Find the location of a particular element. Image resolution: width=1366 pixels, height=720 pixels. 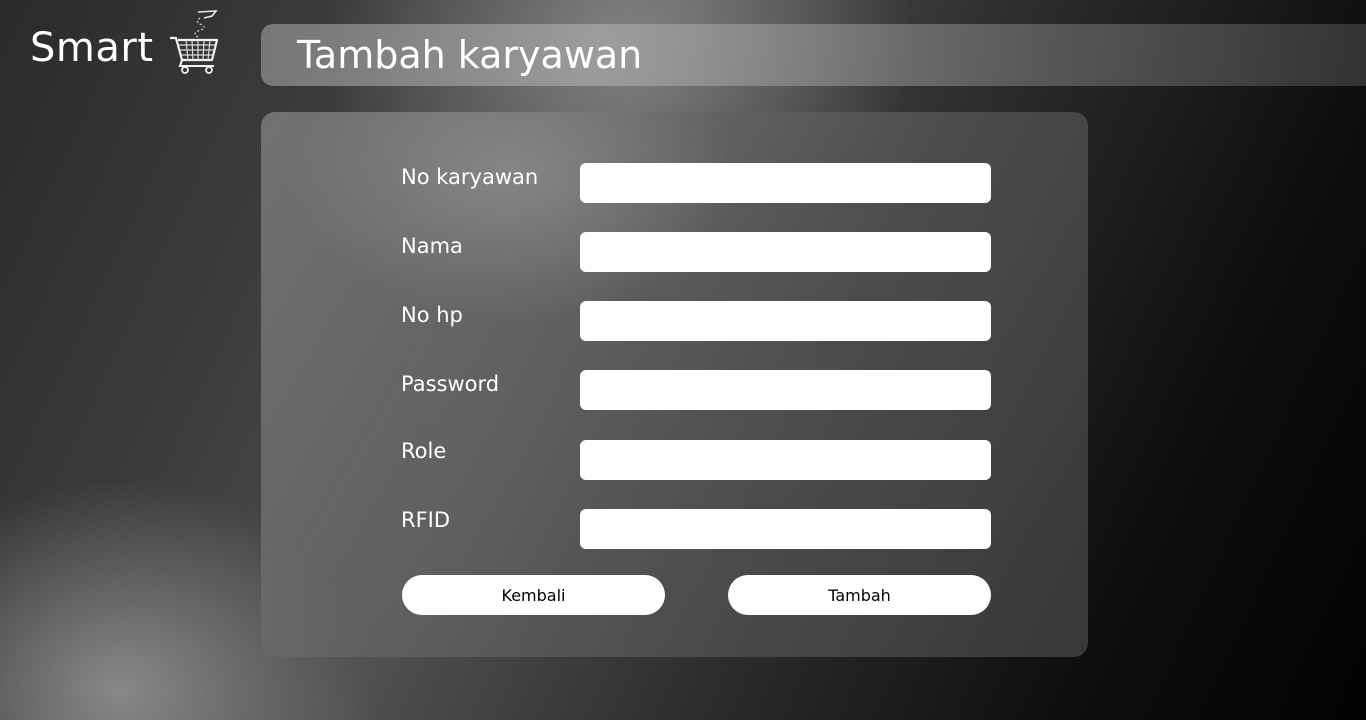

field-row-rfid: RFID is located at coordinates (696, 528).